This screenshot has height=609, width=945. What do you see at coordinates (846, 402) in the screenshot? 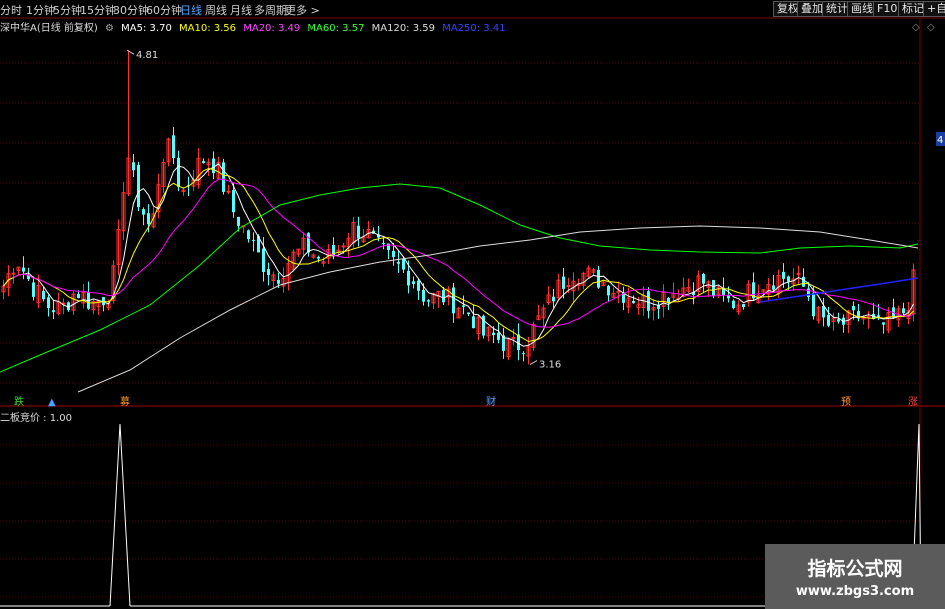
I see `event-marker: 预` at bounding box center [846, 402].